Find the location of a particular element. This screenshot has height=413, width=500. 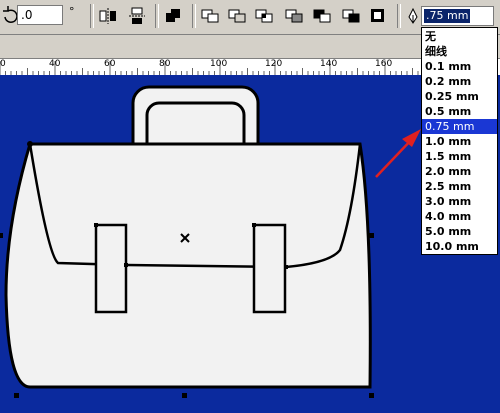

outline-option: 0.2 mm is located at coordinates (459, 81).